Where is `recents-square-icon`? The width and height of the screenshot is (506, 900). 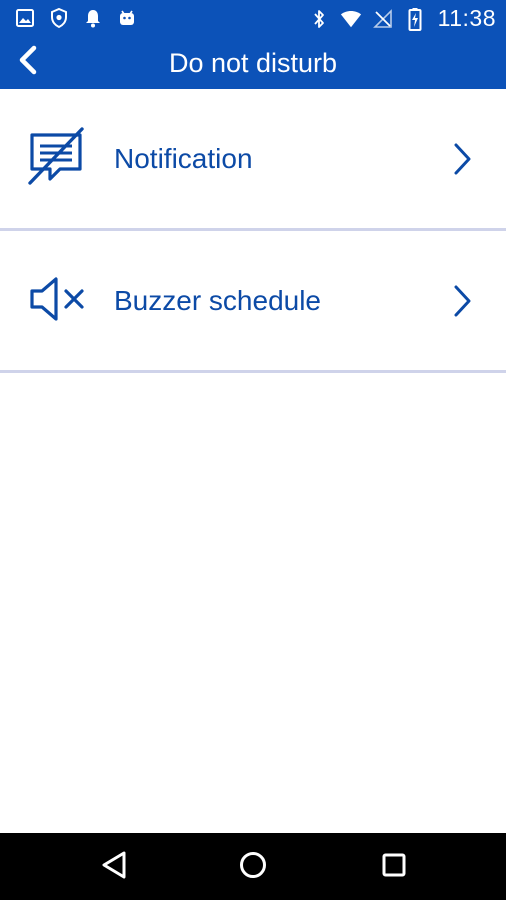
recents-square-icon is located at coordinates (394, 867).